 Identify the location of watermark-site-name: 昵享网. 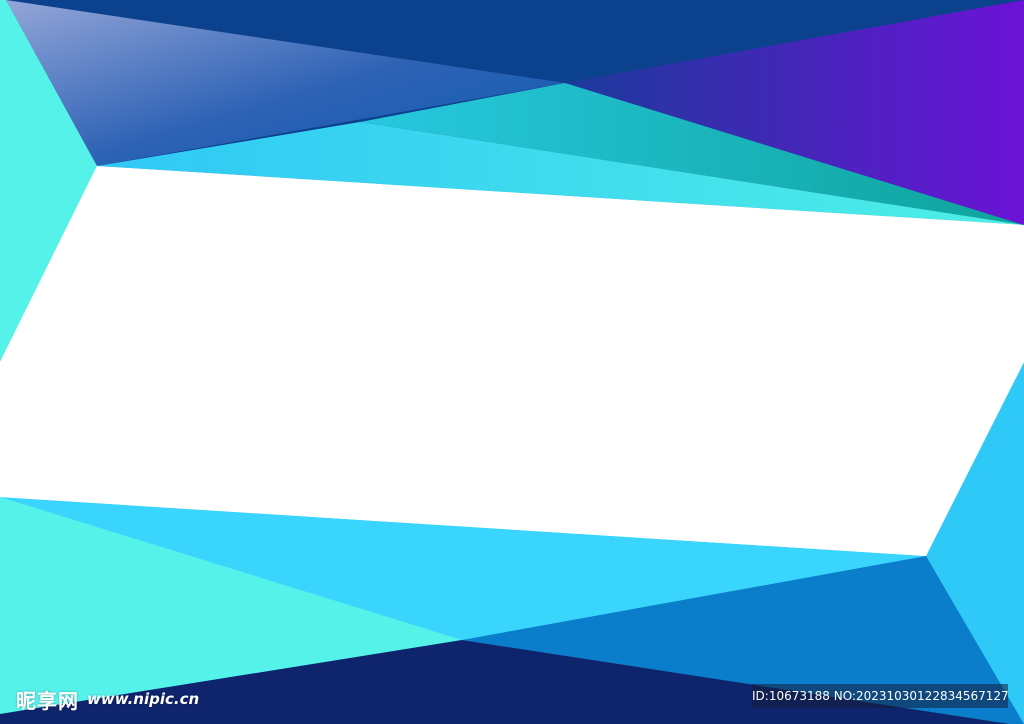
(47, 700).